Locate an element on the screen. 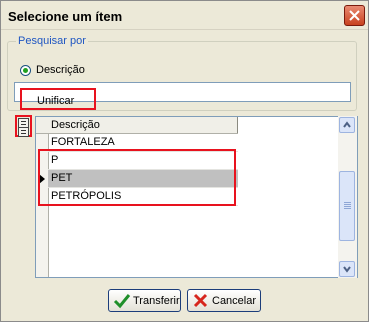 The image size is (369, 322). transfer-button-label: Transferir is located at coordinates (156, 301).